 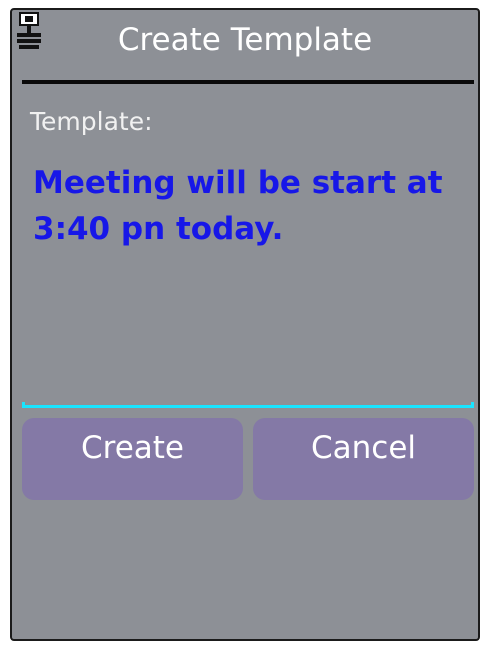 I want to click on template-text-value: Meeting will be start at 3:40 pn today., so click(x=248, y=206).